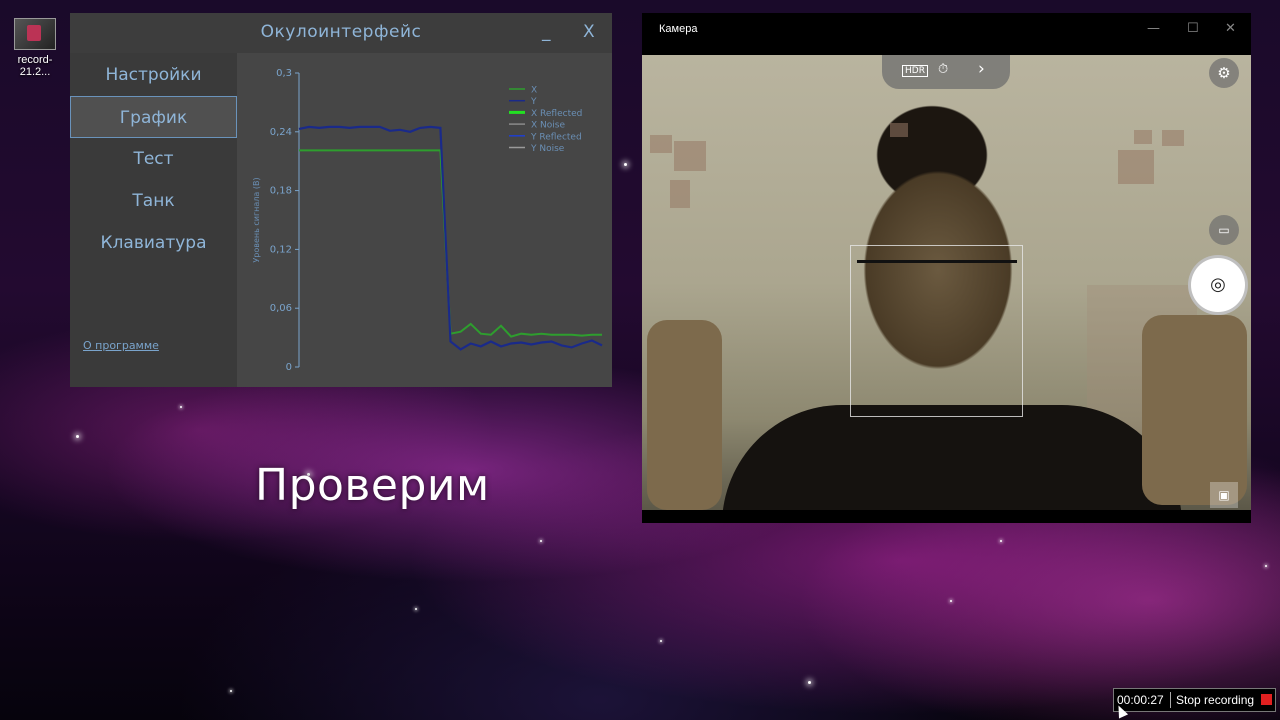 This screenshot has height=720, width=1280. What do you see at coordinates (281, 308) in the screenshot?
I see `y-tick-label: 0,06` at bounding box center [281, 308].